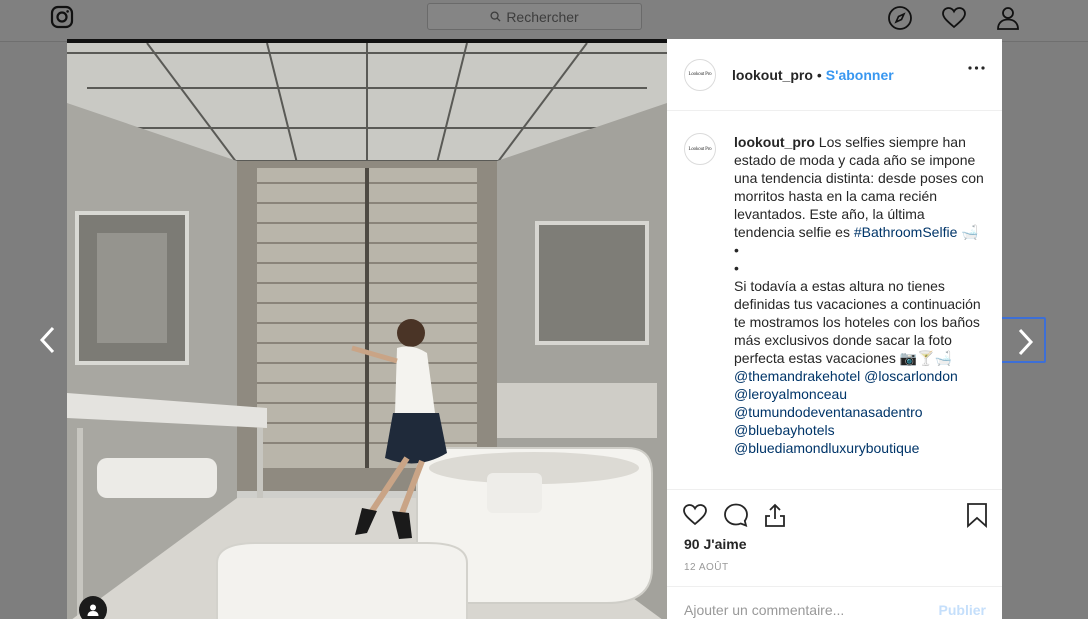 This screenshot has height=619, width=1088. What do you see at coordinates (1008, 18) in the screenshot?
I see `profile-icon` at bounding box center [1008, 18].